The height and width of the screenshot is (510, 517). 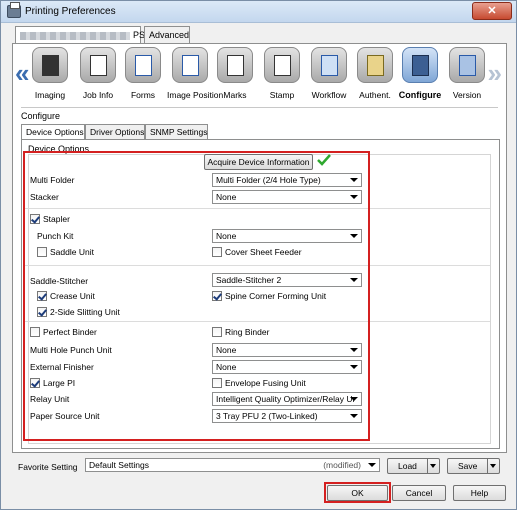 I want to click on image-position-icon, so click(x=190, y=65).